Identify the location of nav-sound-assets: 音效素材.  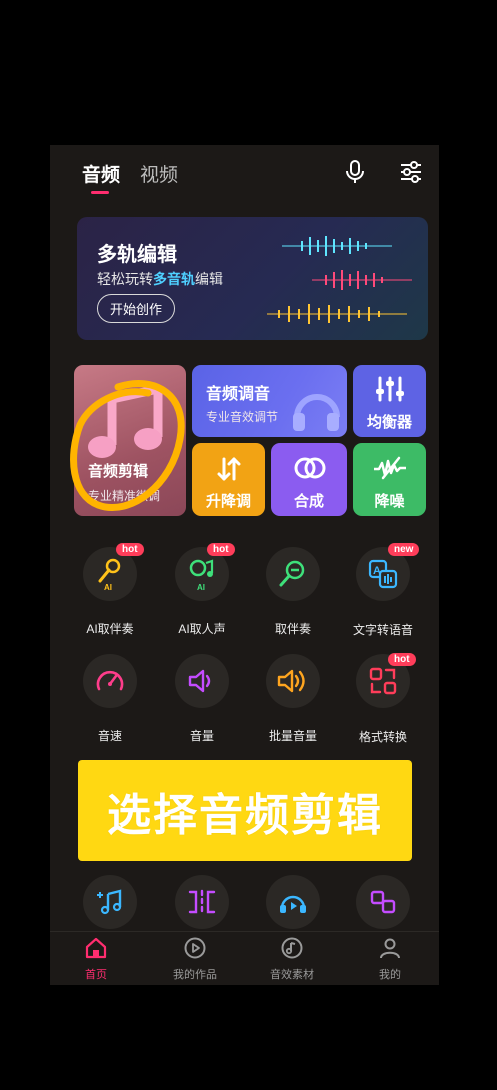
(292, 959).